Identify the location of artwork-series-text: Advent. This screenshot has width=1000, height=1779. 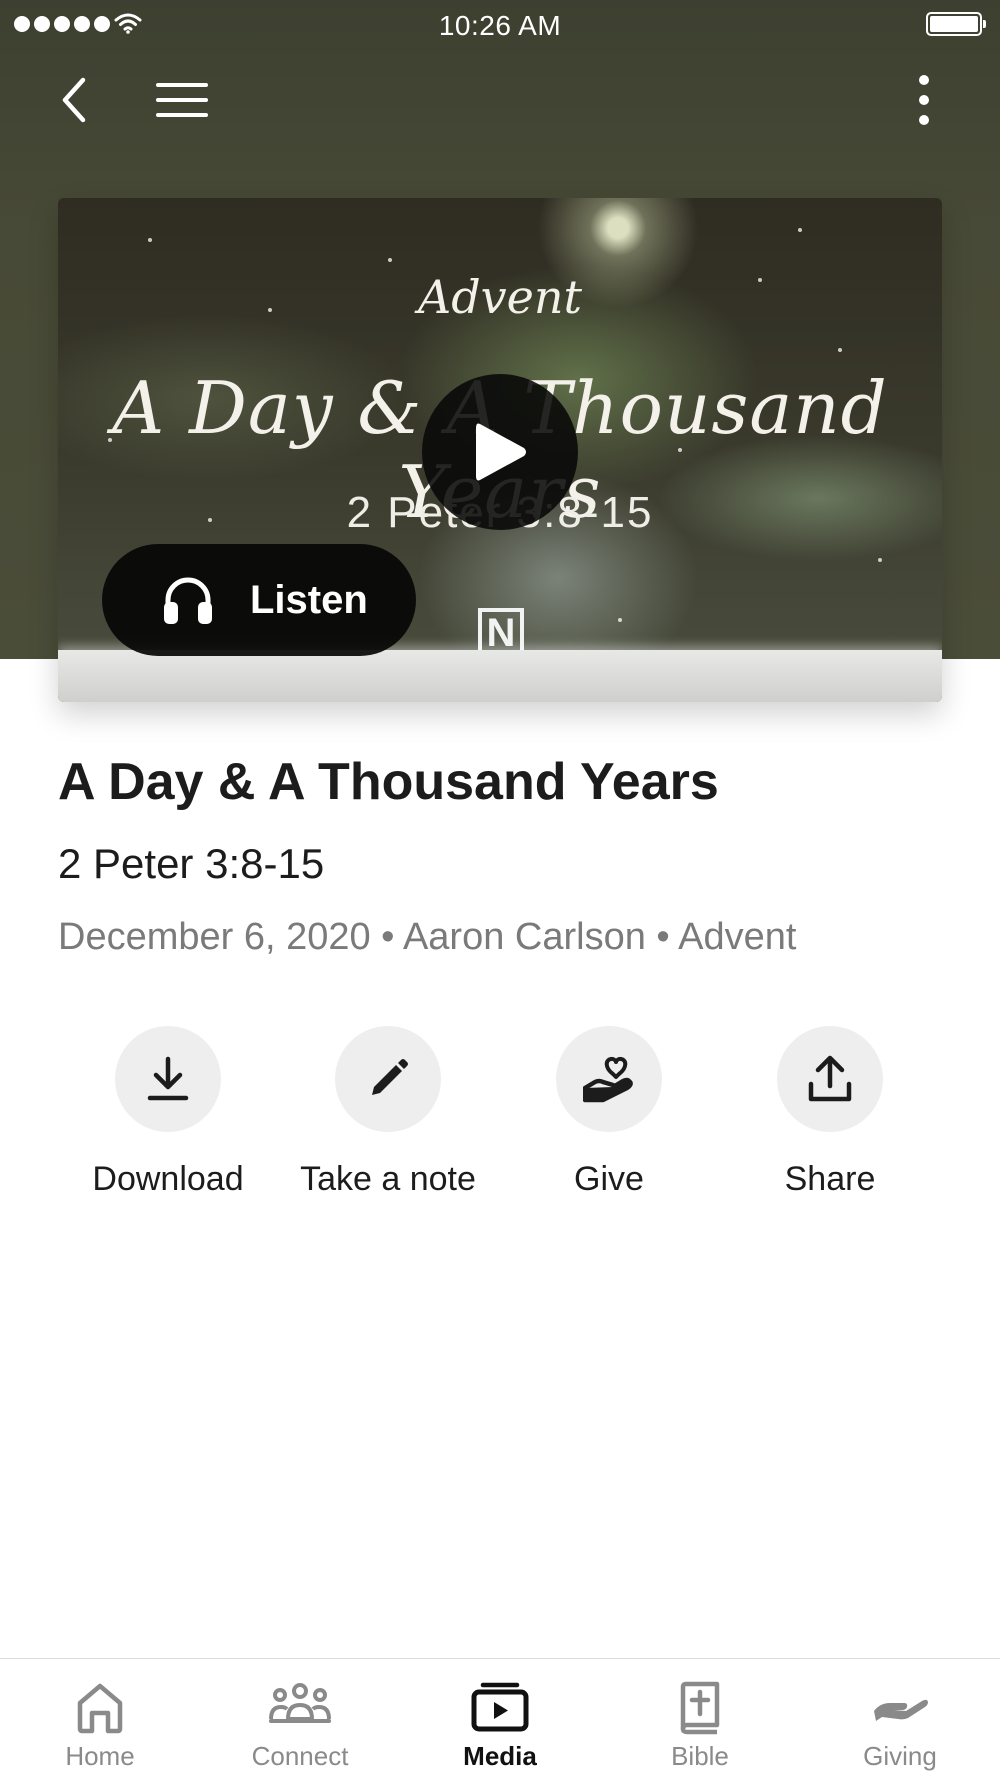
(500, 297).